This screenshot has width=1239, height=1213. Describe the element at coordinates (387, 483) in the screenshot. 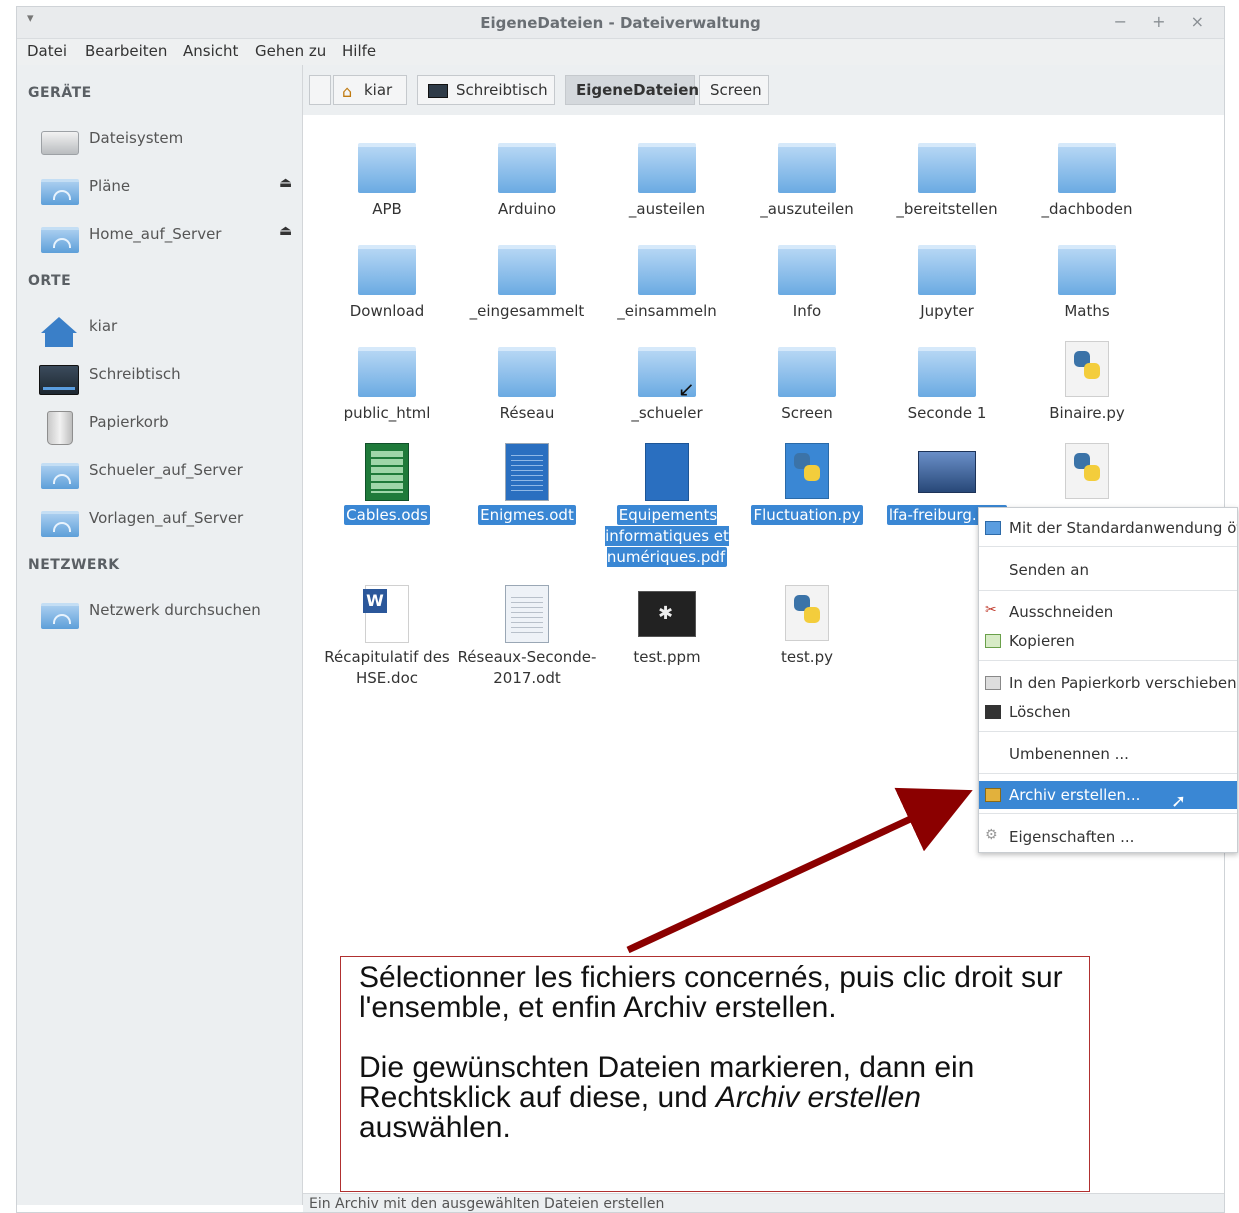

I see `file-item: Cables.ods` at that location.